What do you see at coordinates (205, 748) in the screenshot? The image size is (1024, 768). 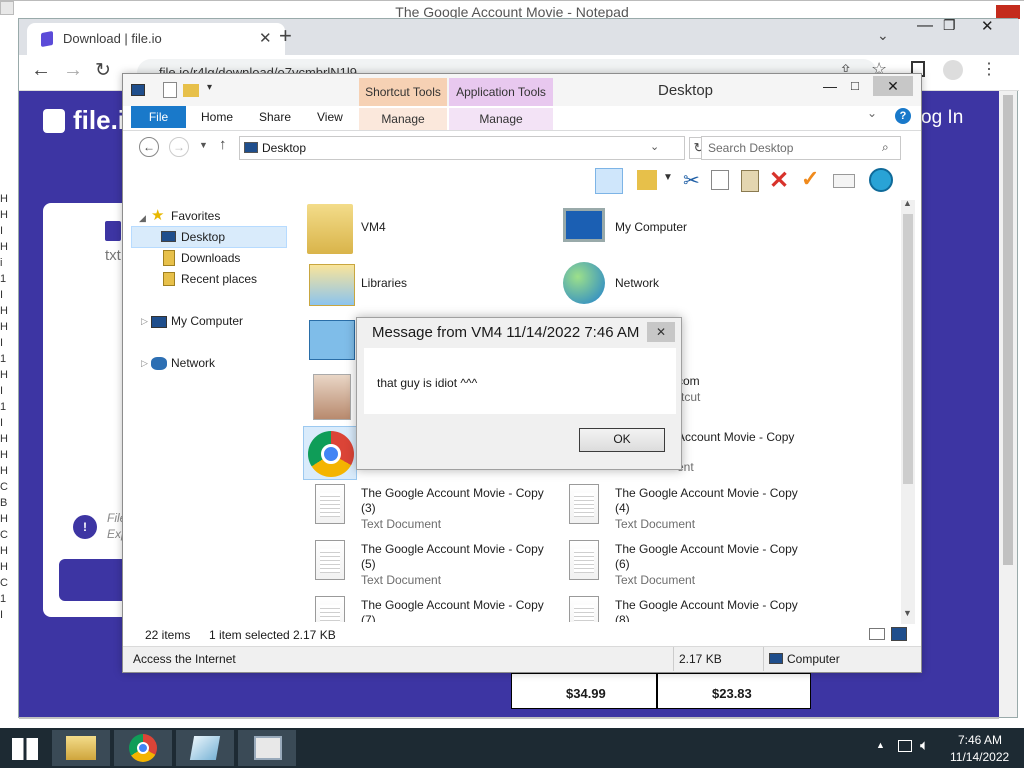 I see `taskbar-notepad-app` at bounding box center [205, 748].